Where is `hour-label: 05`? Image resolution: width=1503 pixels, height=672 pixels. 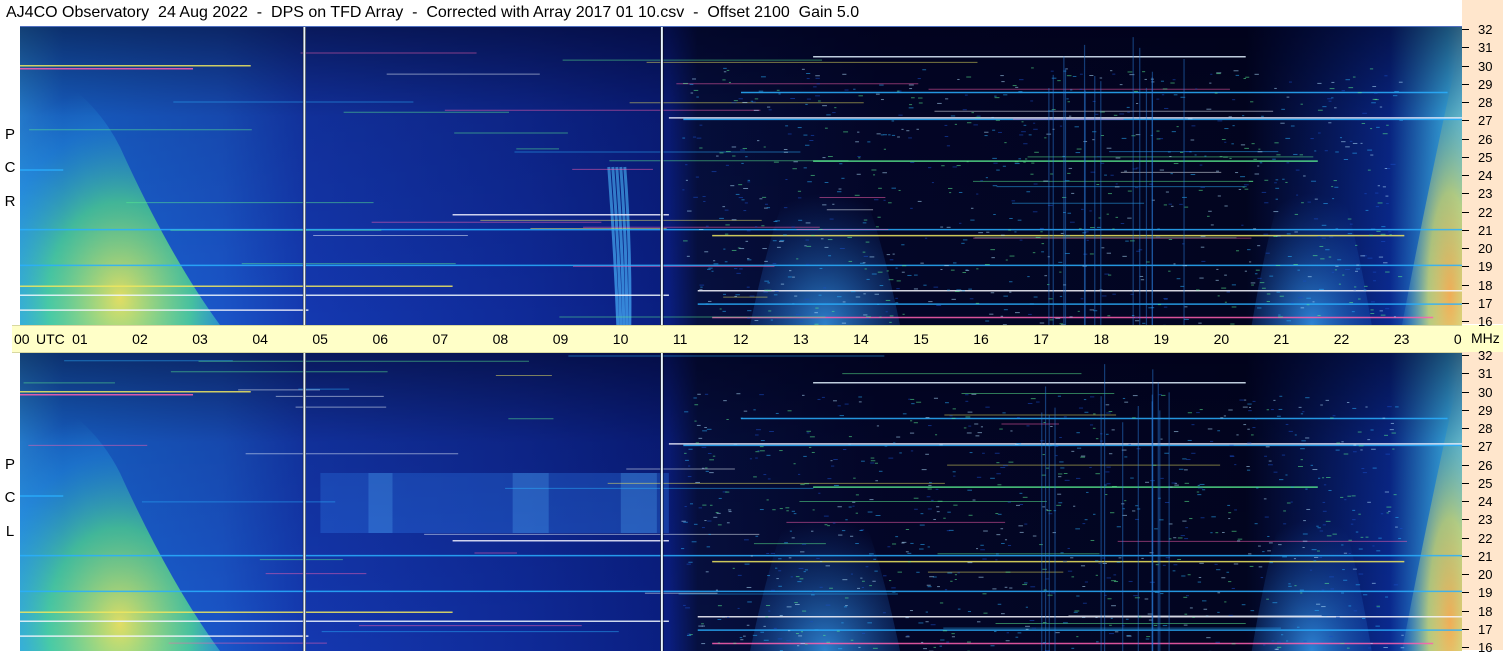
hour-label: 05 is located at coordinates (320, 339).